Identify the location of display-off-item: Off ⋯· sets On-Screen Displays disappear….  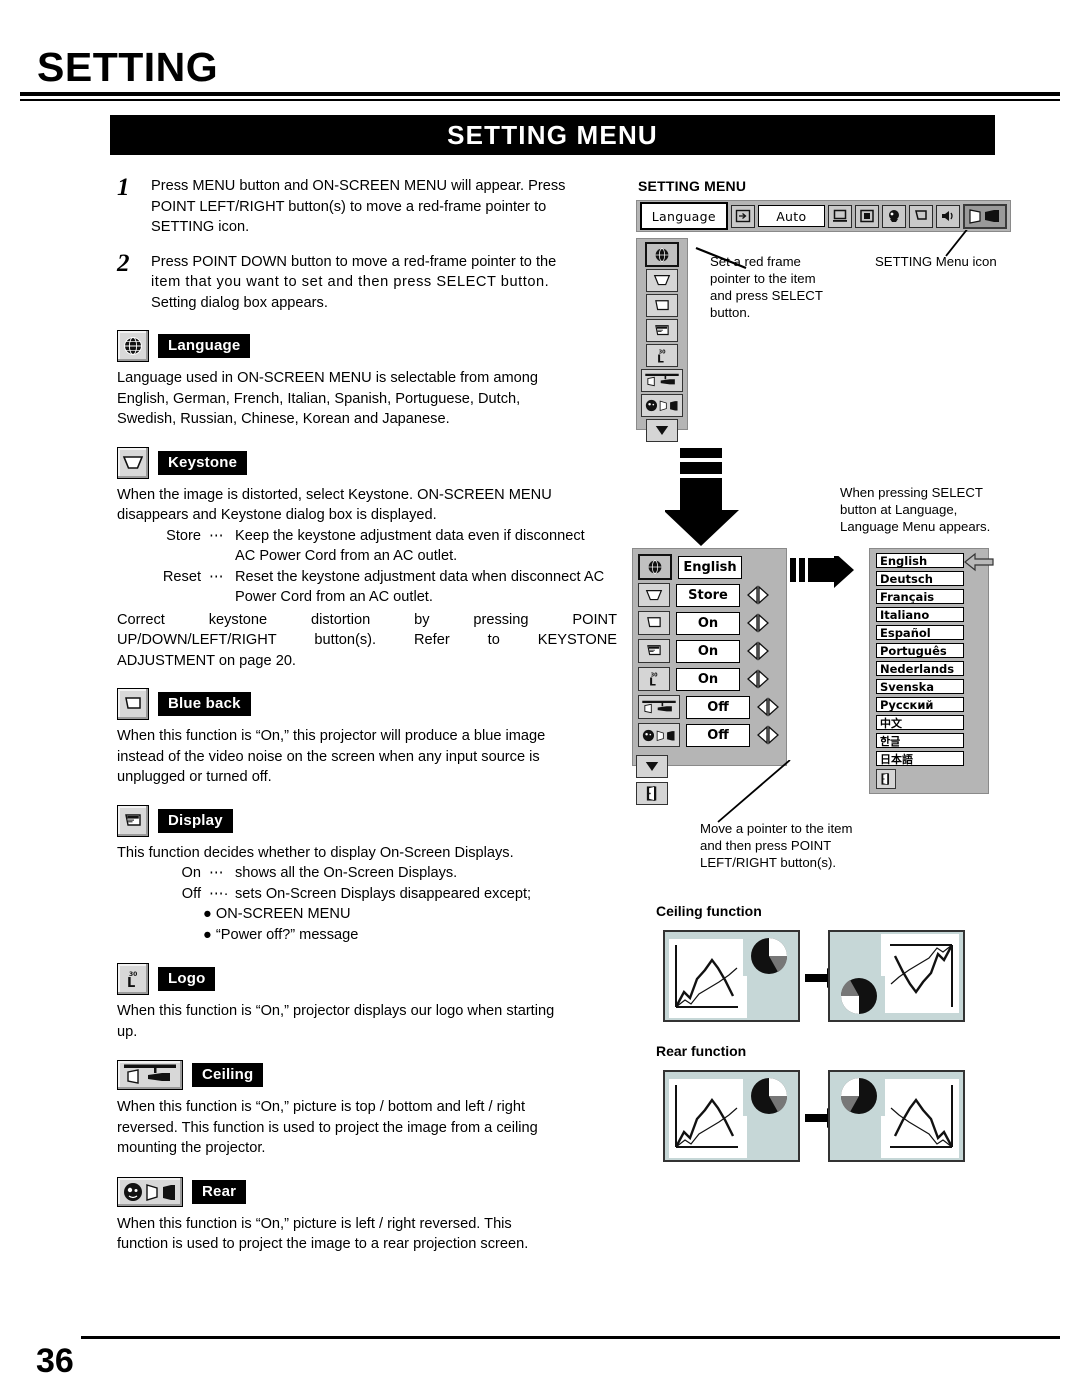
(356, 893).